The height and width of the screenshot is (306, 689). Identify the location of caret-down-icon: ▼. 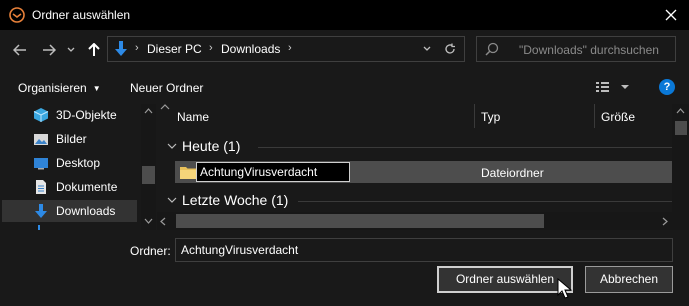
(96, 88).